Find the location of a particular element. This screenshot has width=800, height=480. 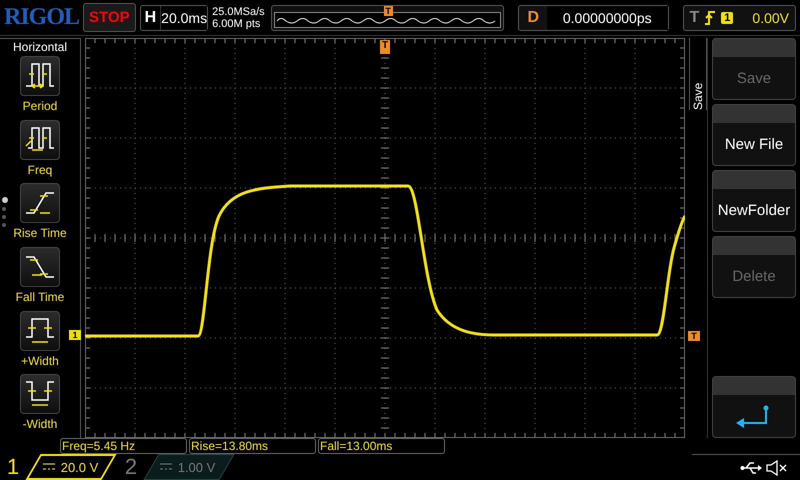

channel-scale: 1.00 V is located at coordinates (197, 467).